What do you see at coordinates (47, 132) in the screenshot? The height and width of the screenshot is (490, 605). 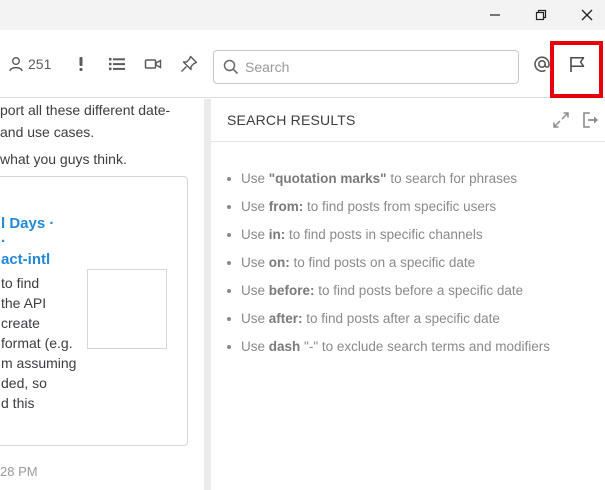 I see `message-text-line: and use cases.` at bounding box center [47, 132].